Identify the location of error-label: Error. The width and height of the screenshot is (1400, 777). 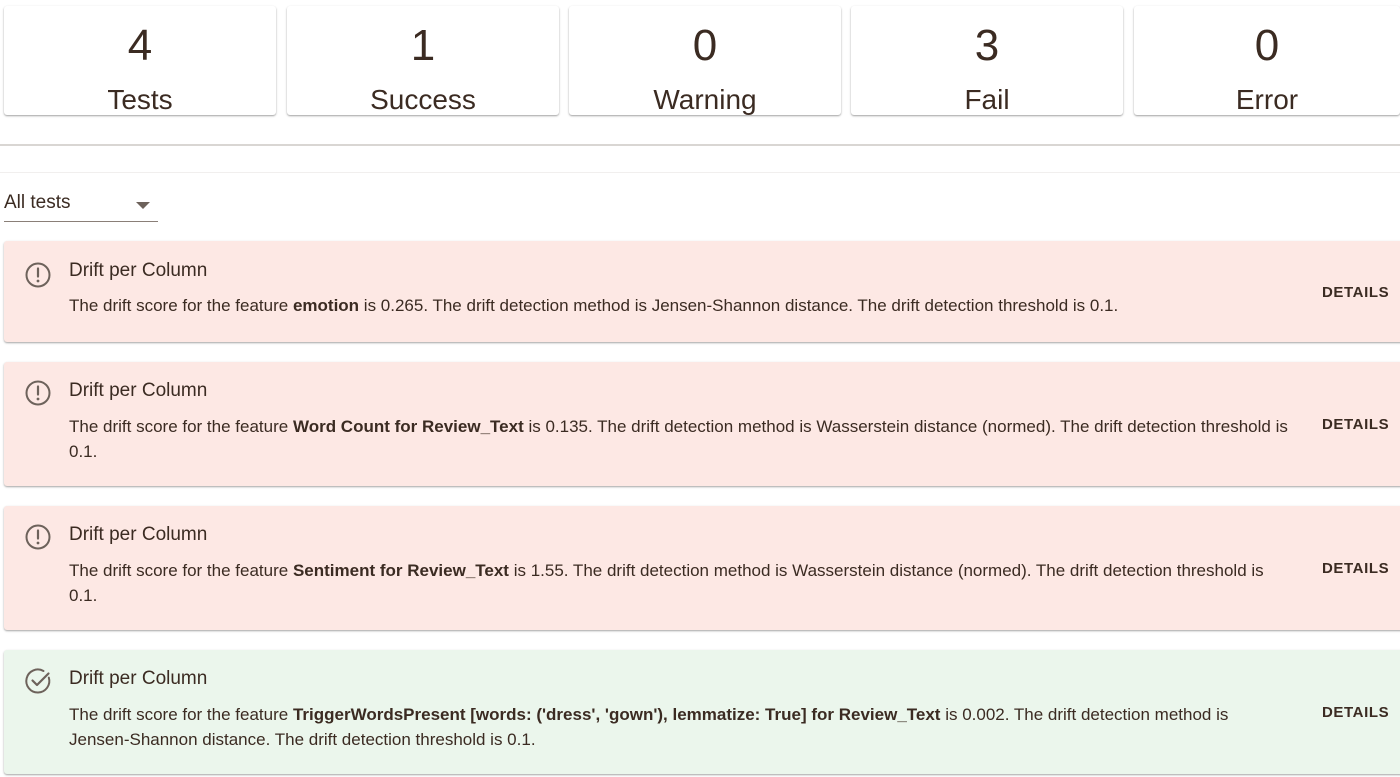
(1267, 99).